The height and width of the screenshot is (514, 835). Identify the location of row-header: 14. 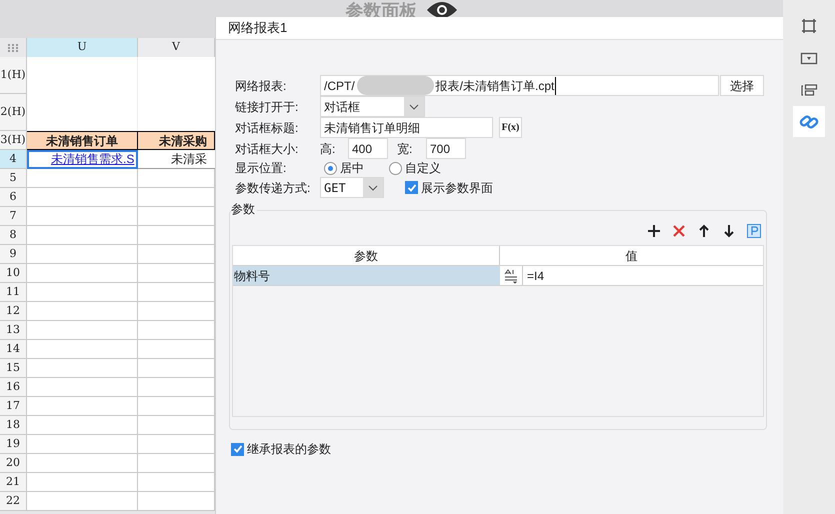
(13, 349).